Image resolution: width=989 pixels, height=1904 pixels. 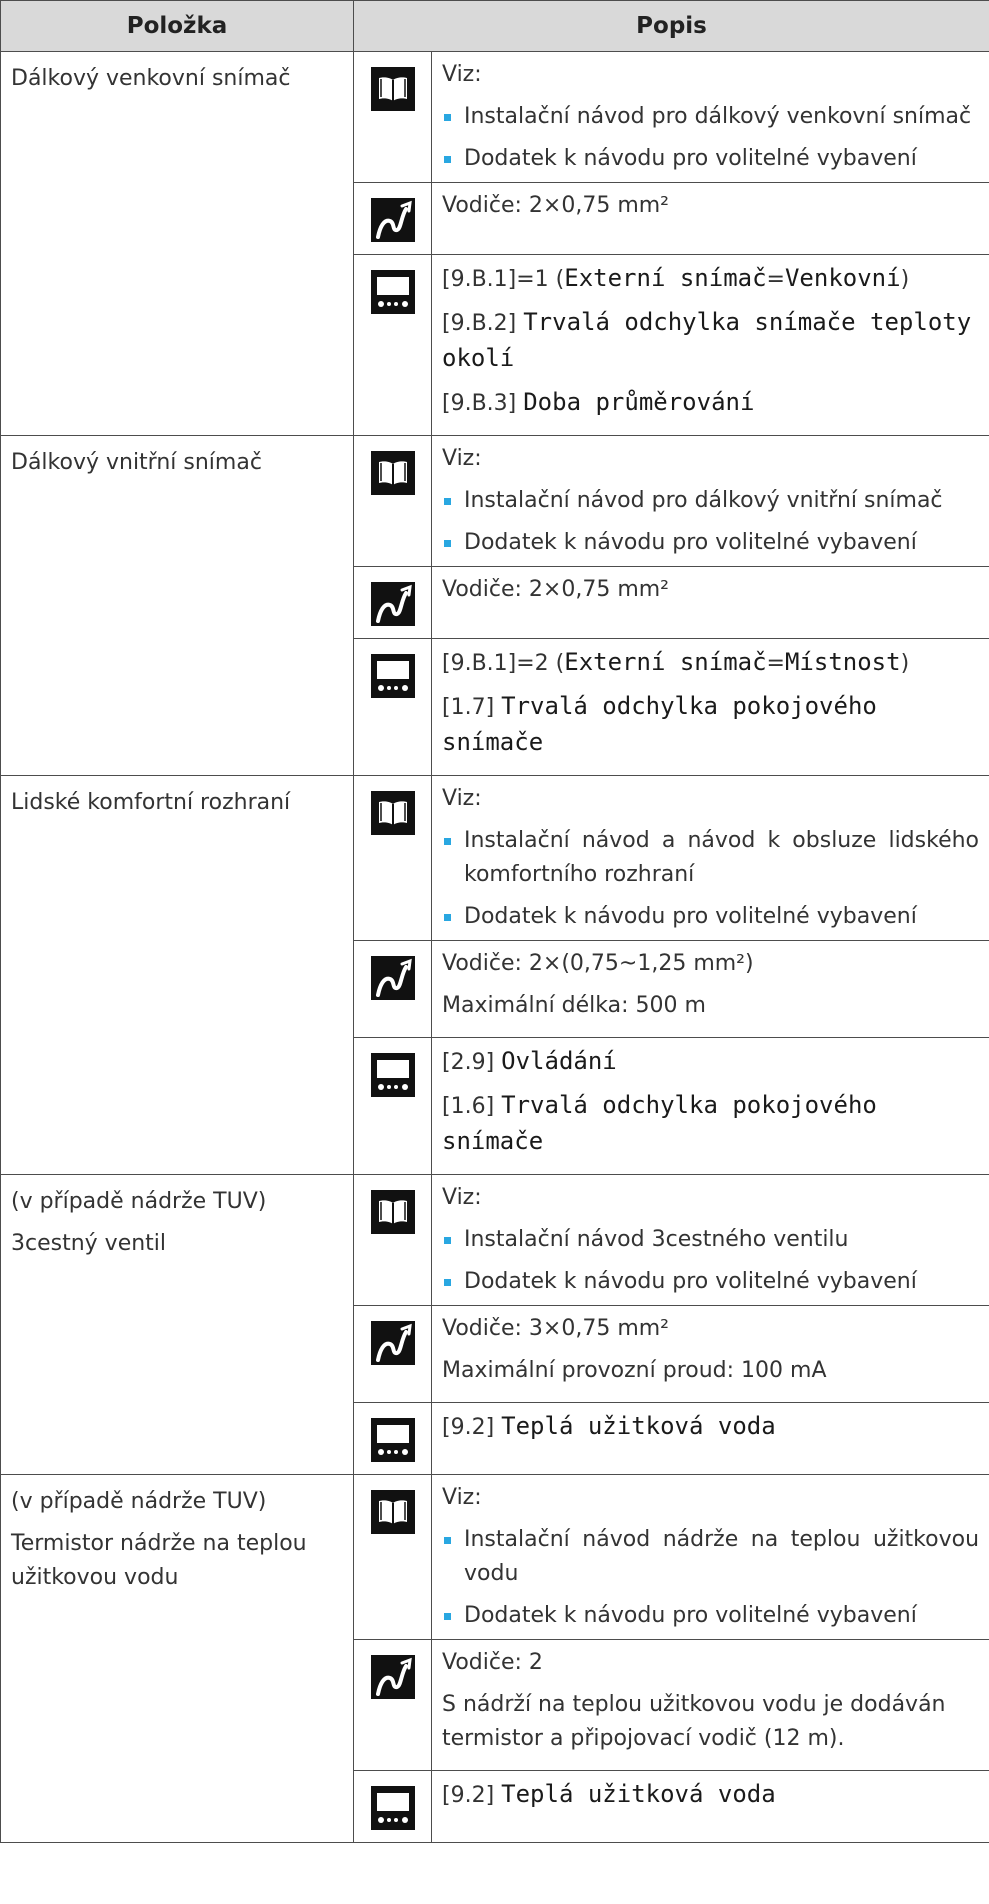 I want to click on setting-line: [2.9] Ovládání, so click(x=710, y=1062).